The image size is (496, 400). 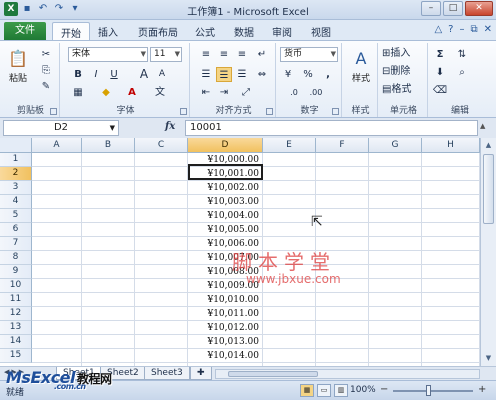 I want to click on horizontal-scroll-thumb, so click(x=273, y=374).